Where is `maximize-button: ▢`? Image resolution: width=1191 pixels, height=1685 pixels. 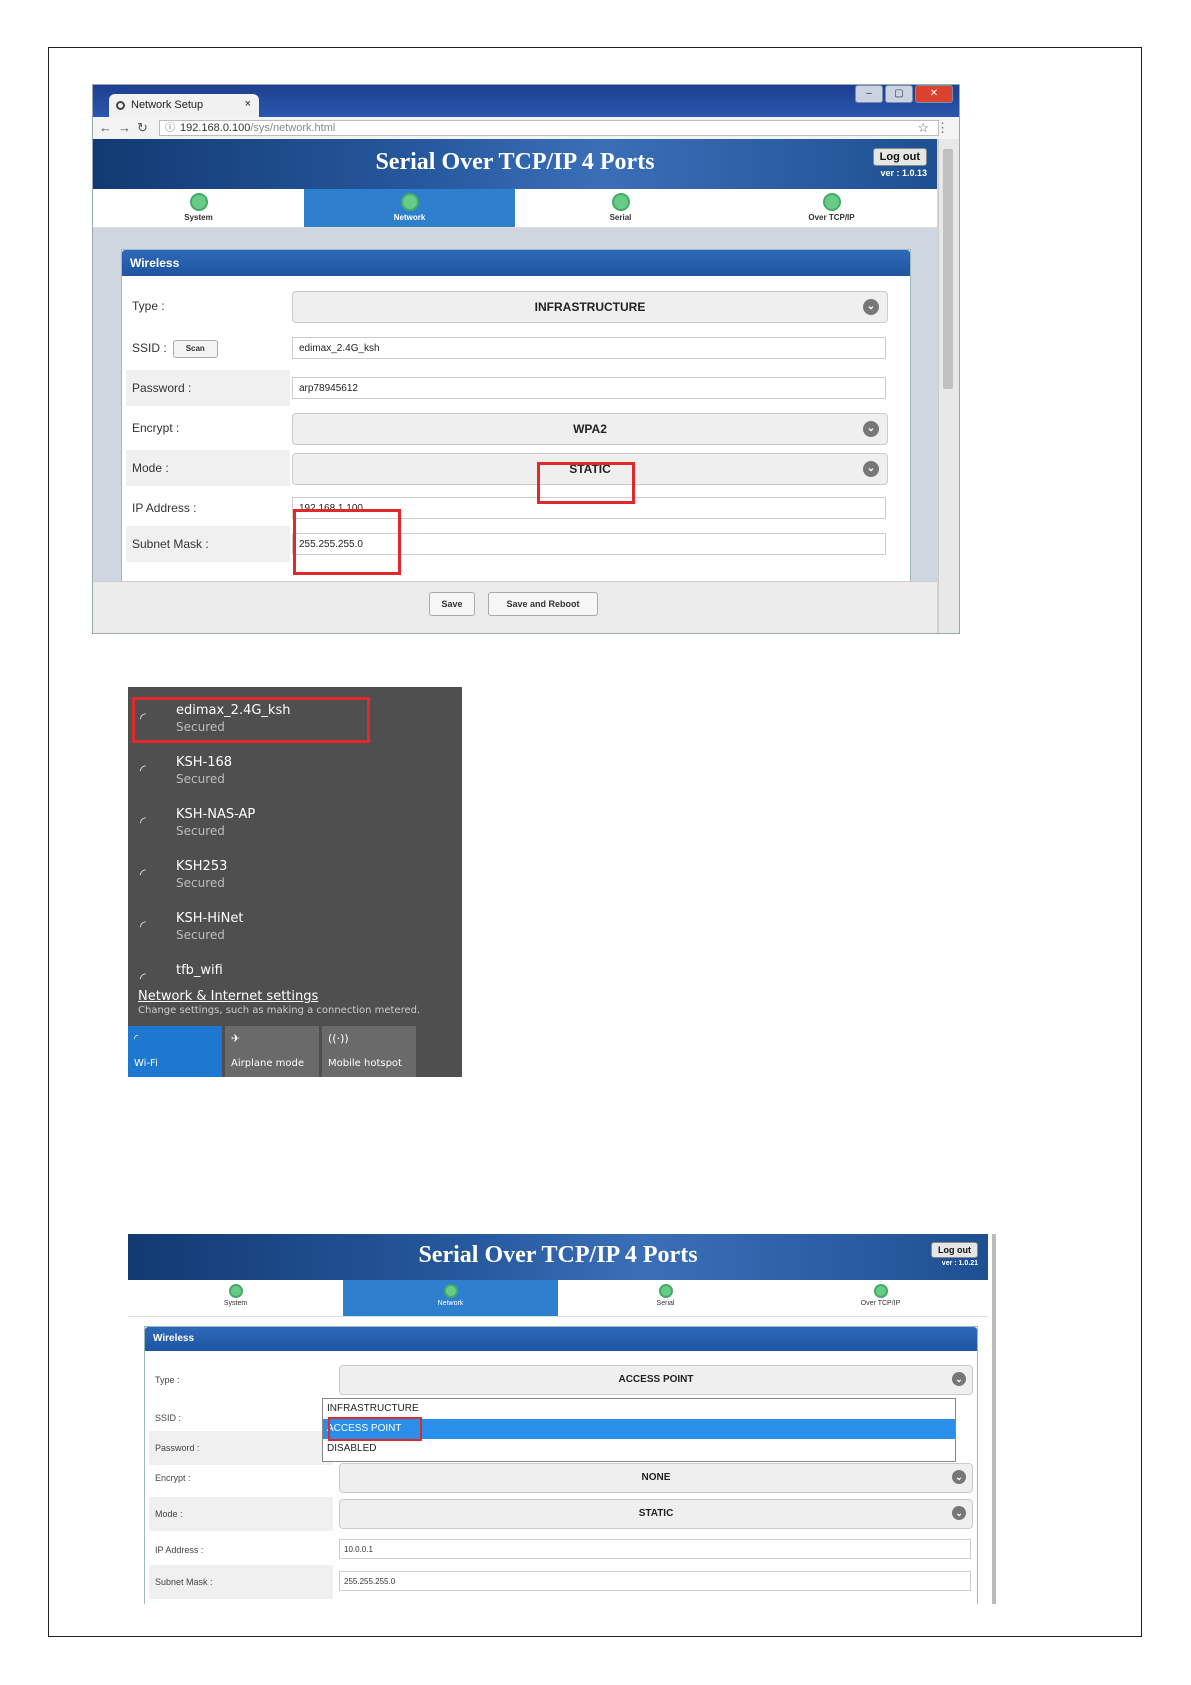
maximize-button: ▢ is located at coordinates (899, 94).